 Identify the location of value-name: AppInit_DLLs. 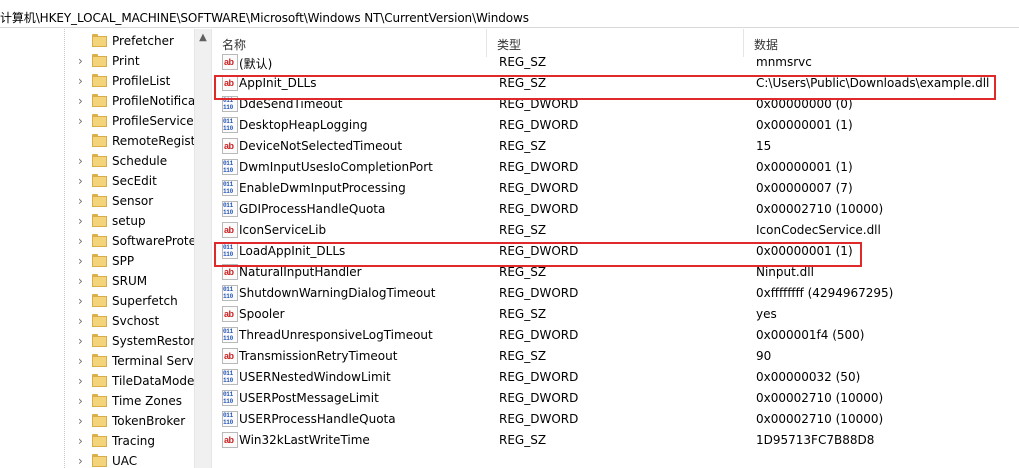
(278, 83).